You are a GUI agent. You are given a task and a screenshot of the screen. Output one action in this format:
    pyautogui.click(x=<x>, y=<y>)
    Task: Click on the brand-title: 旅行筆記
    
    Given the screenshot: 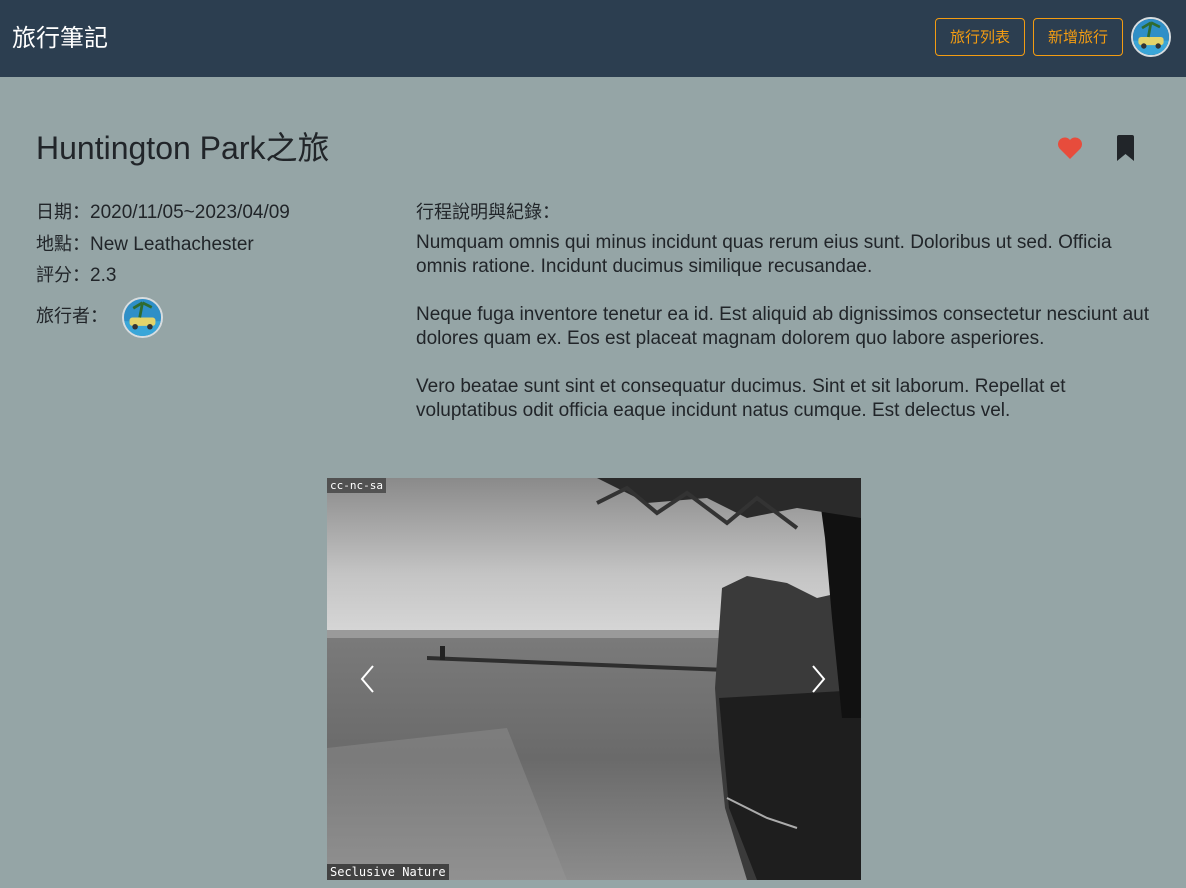 What is the action you would take?
    pyautogui.click(x=60, y=35)
    